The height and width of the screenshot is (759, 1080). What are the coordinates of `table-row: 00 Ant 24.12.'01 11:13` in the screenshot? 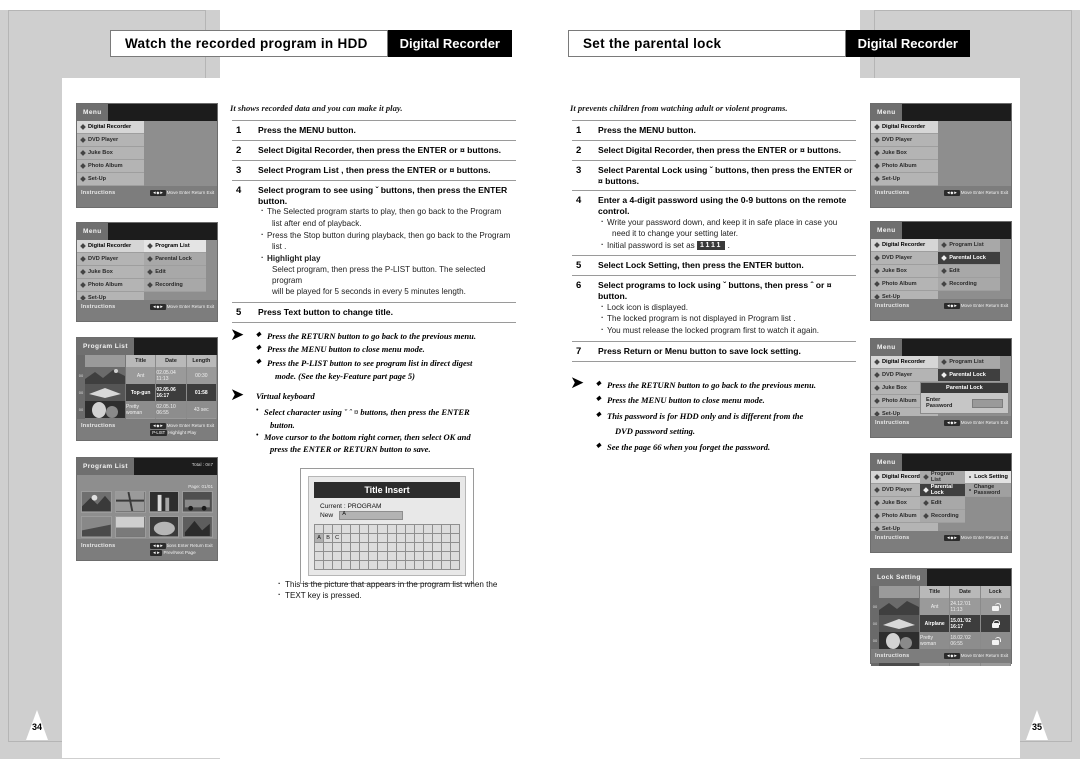 It's located at (941, 606).